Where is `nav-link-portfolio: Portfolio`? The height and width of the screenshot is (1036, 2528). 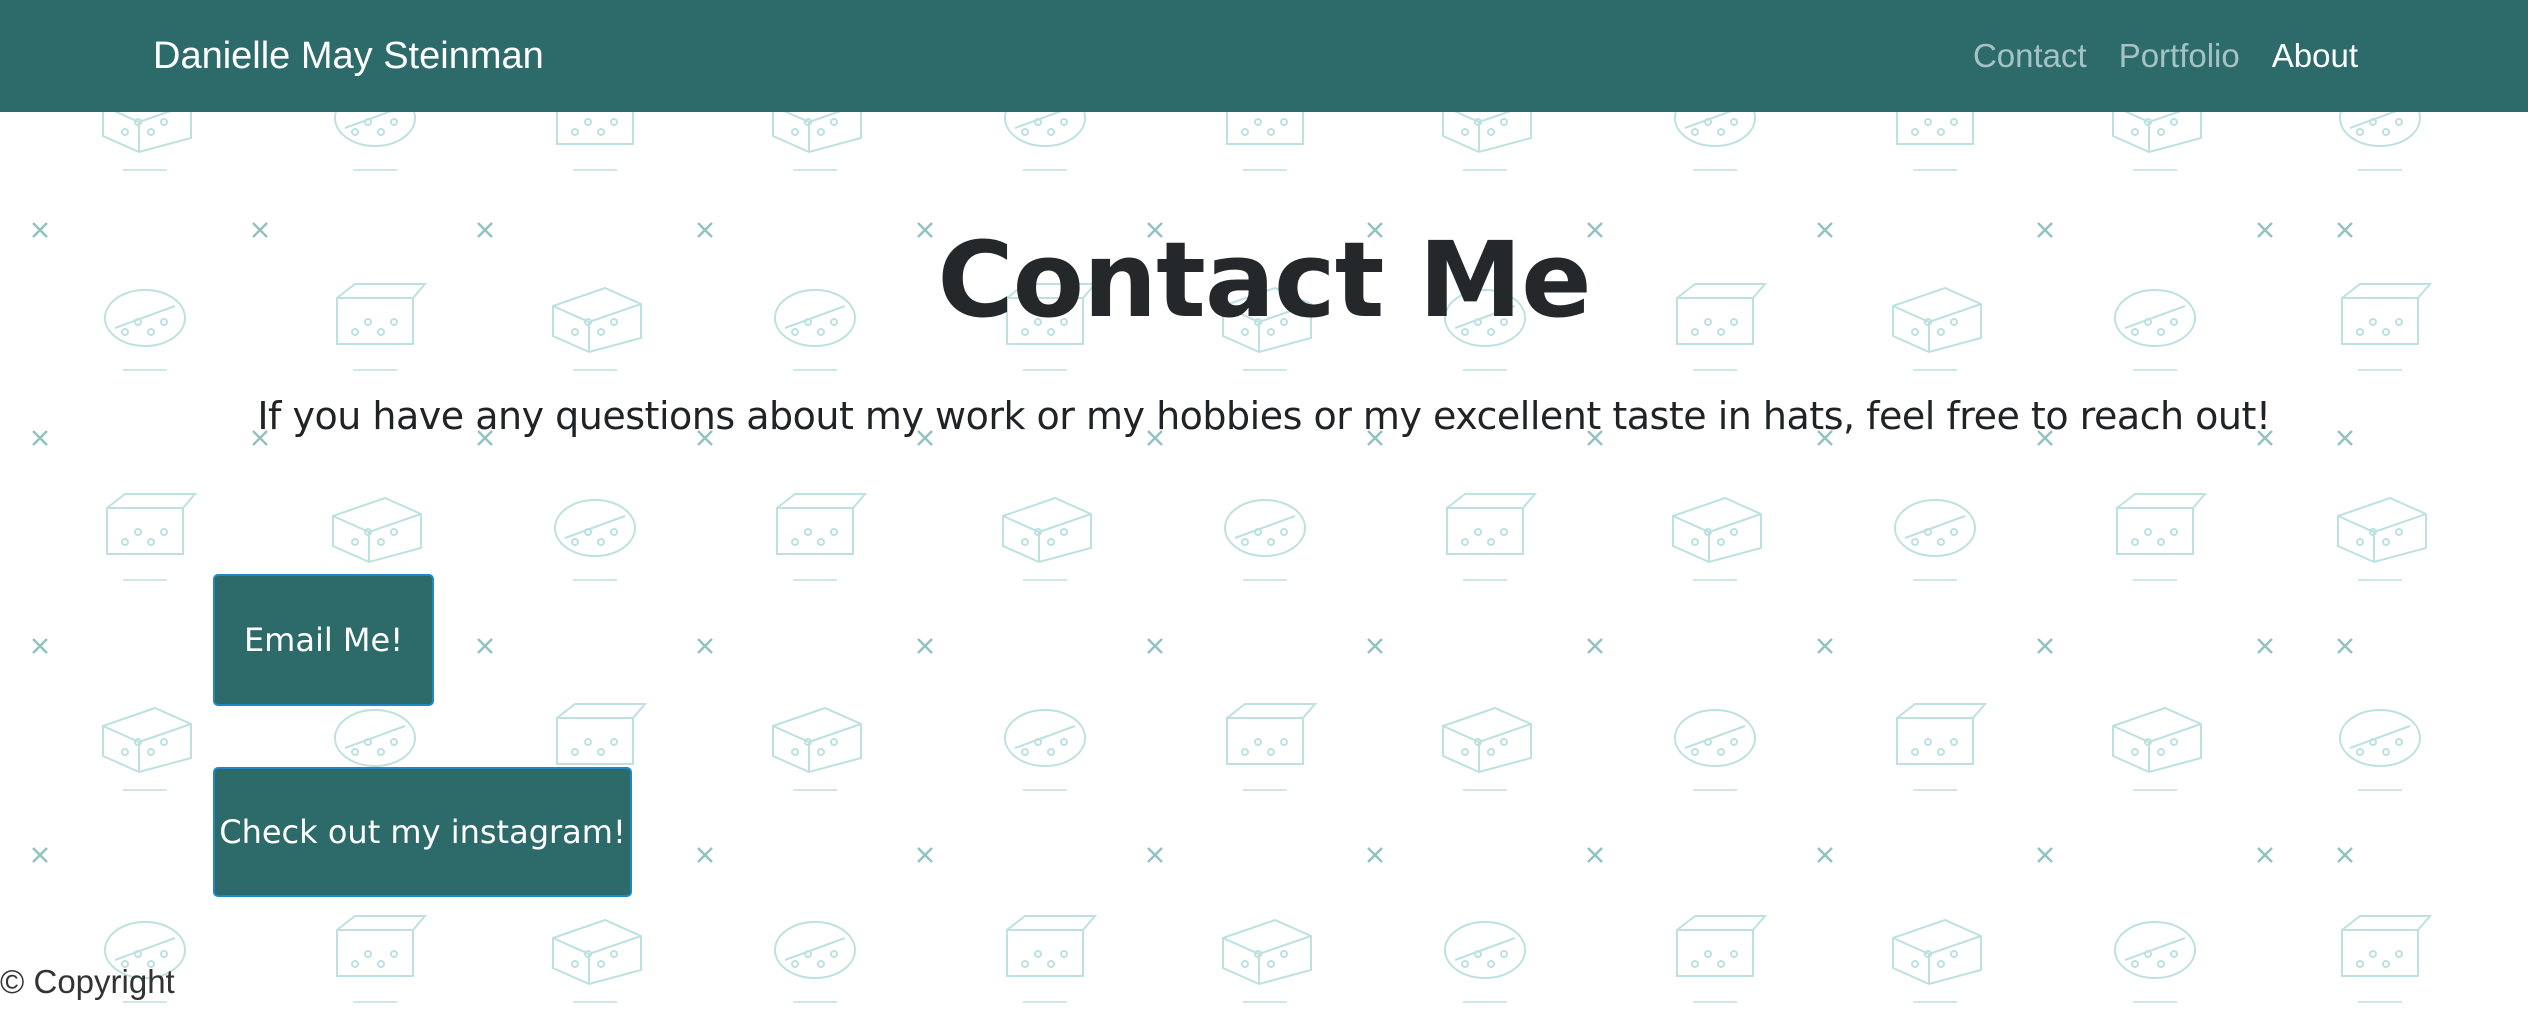
nav-link-portfolio: Portfolio is located at coordinates (2179, 56).